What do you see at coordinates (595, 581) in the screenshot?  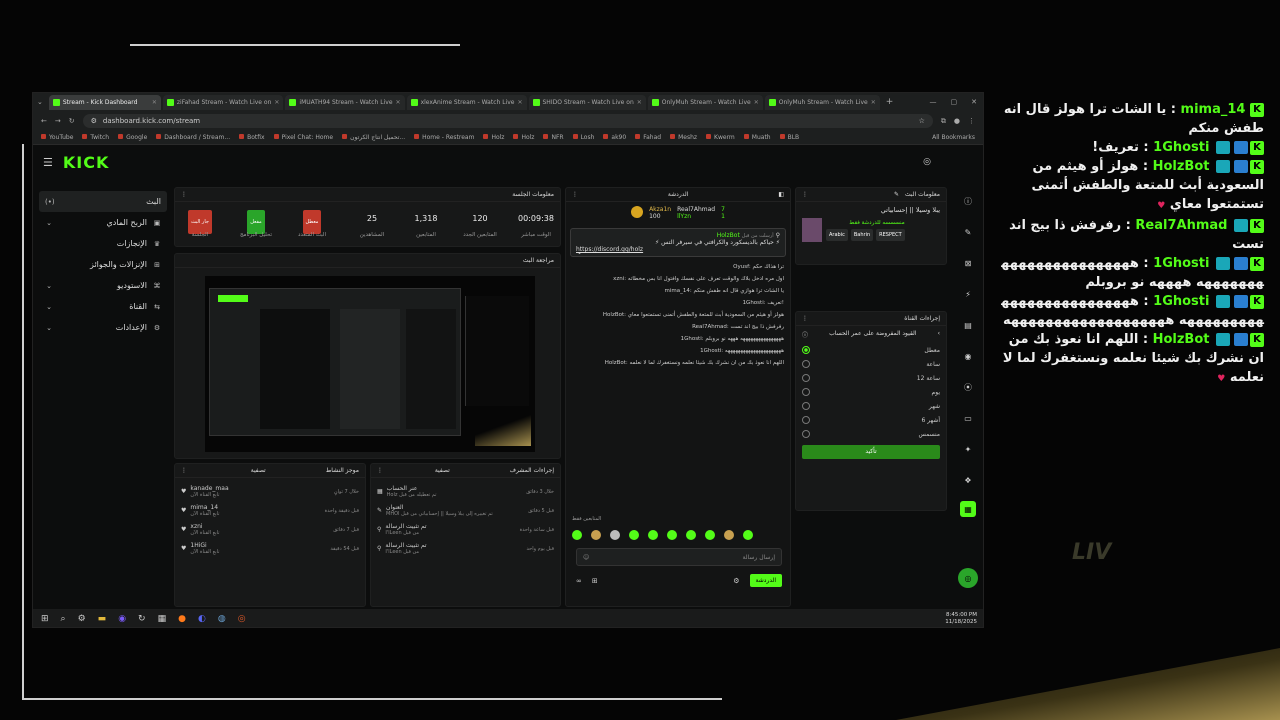 I see `gift-icon: ⊞` at bounding box center [595, 581].